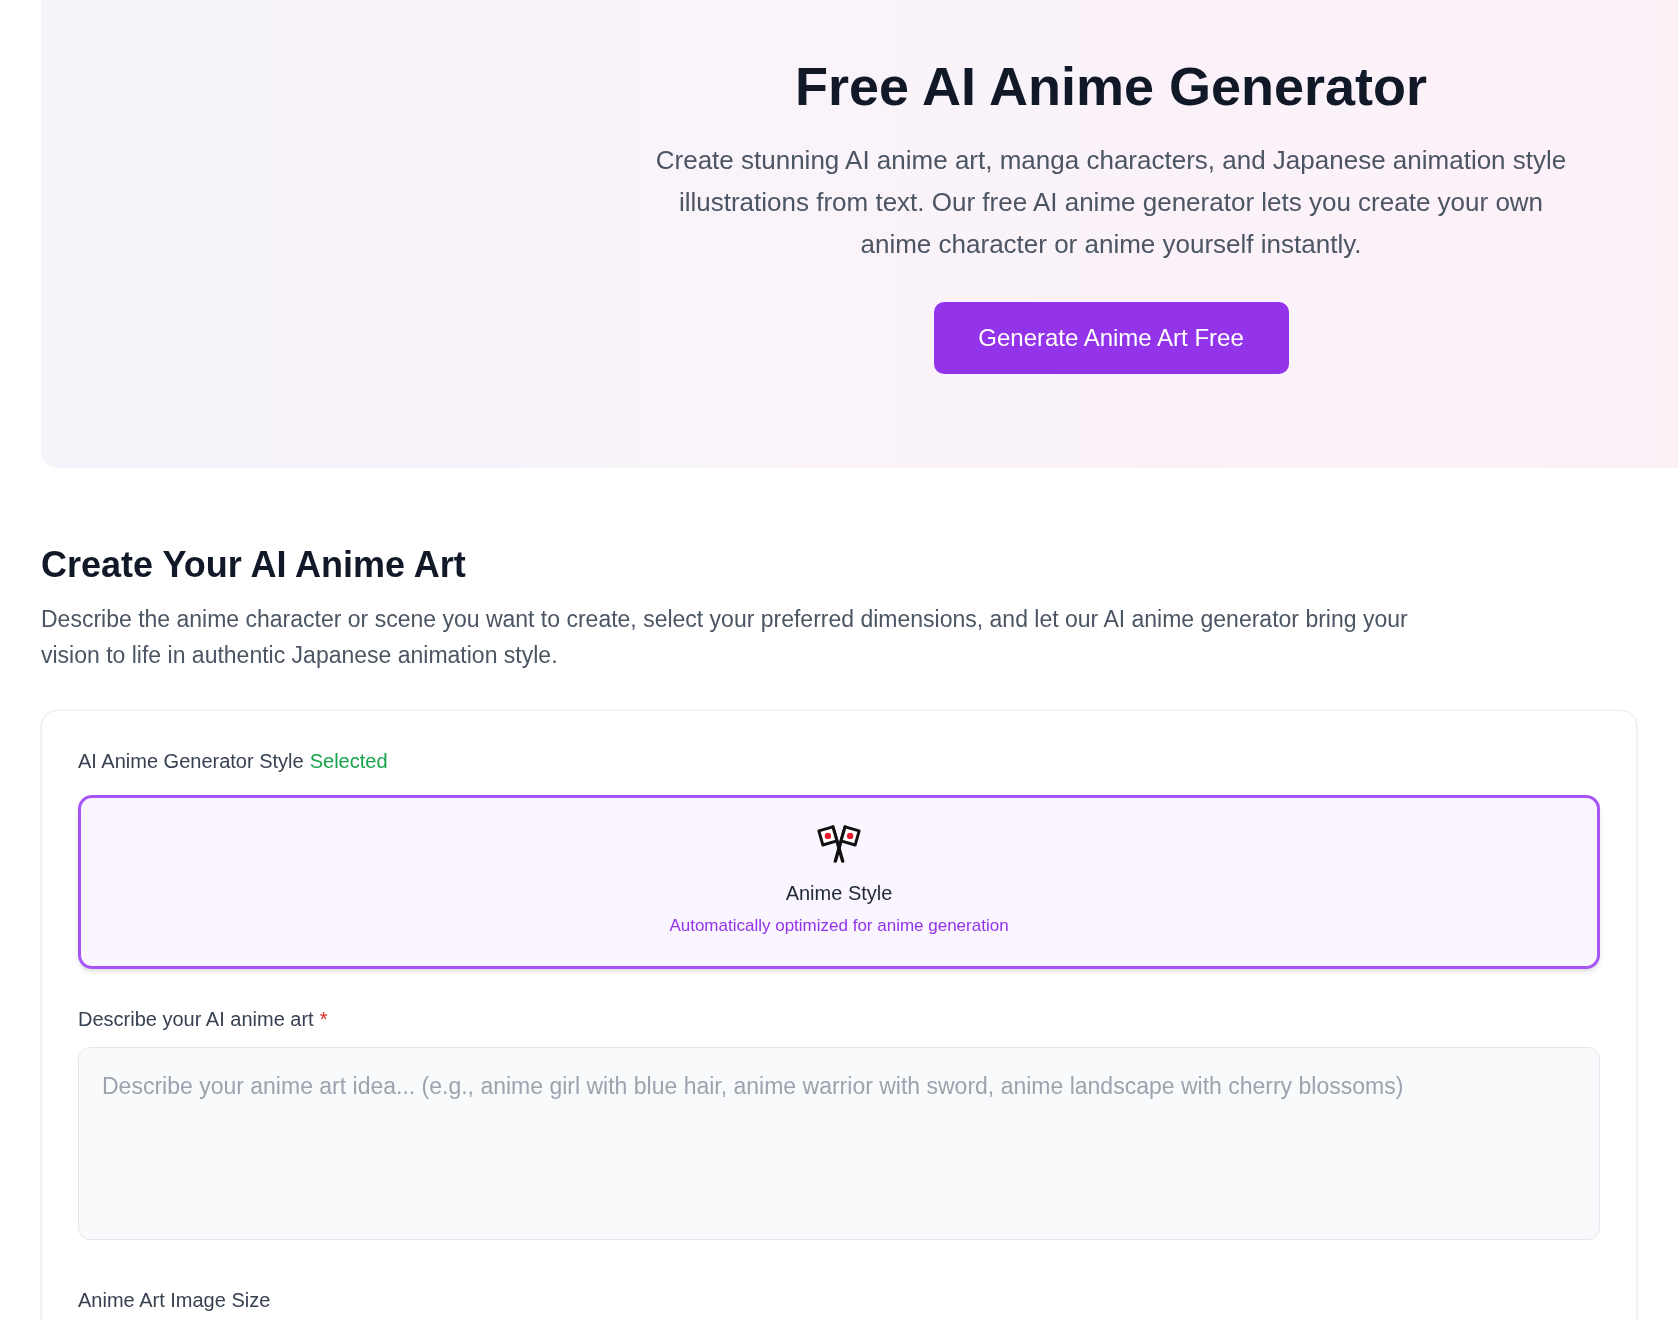 Image resolution: width=1678 pixels, height=1320 pixels. I want to click on required-mark: *, so click(323, 1019).